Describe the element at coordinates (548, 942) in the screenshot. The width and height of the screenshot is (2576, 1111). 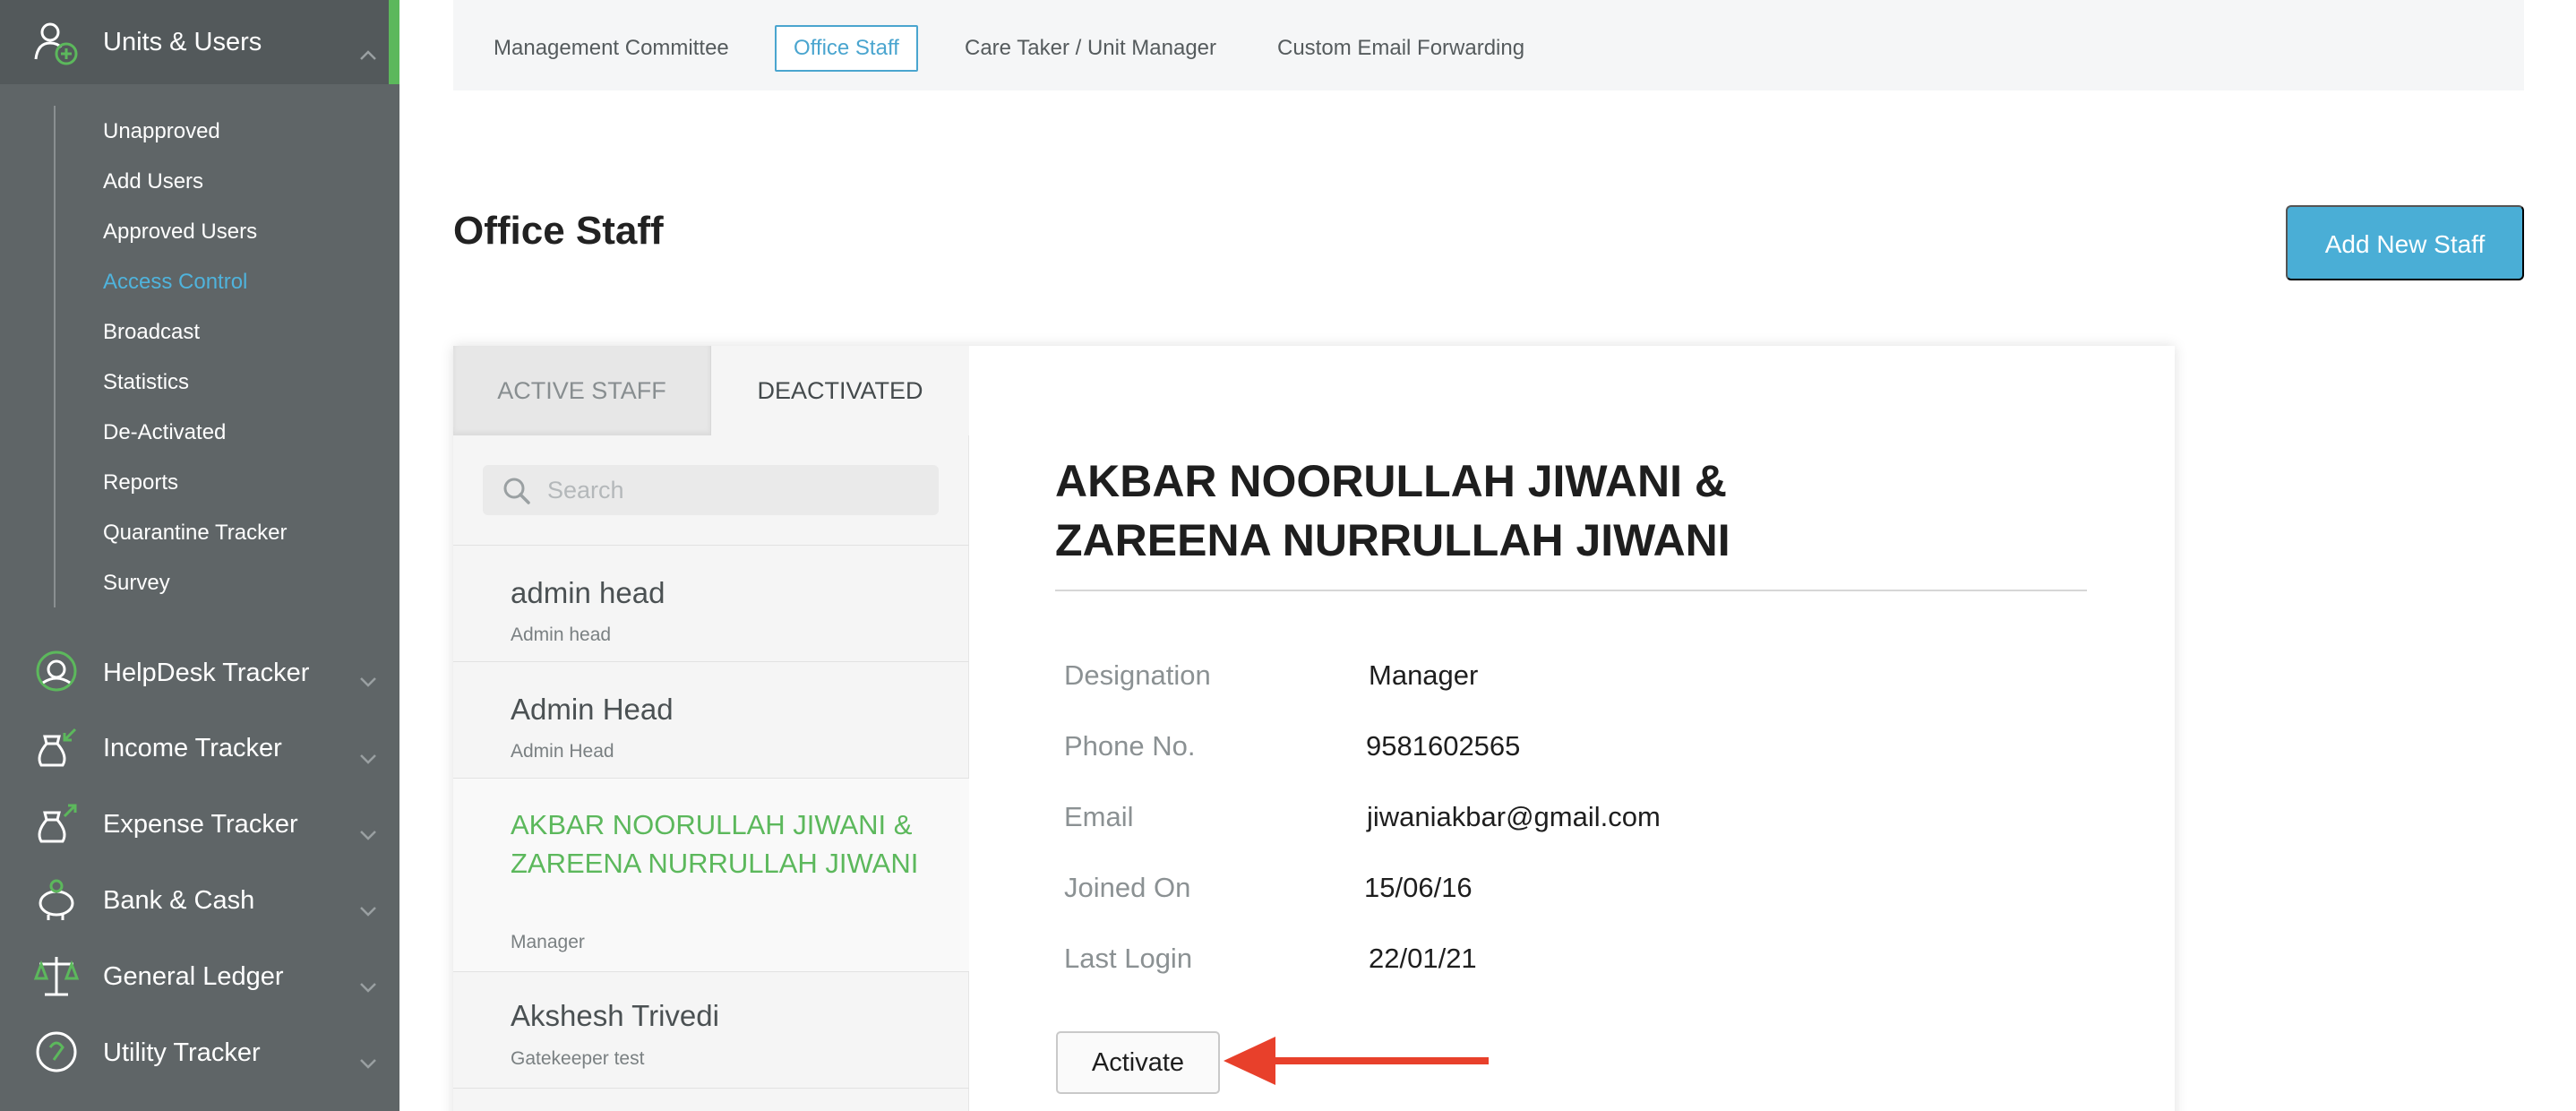
I see `staff-role: Manager` at that location.